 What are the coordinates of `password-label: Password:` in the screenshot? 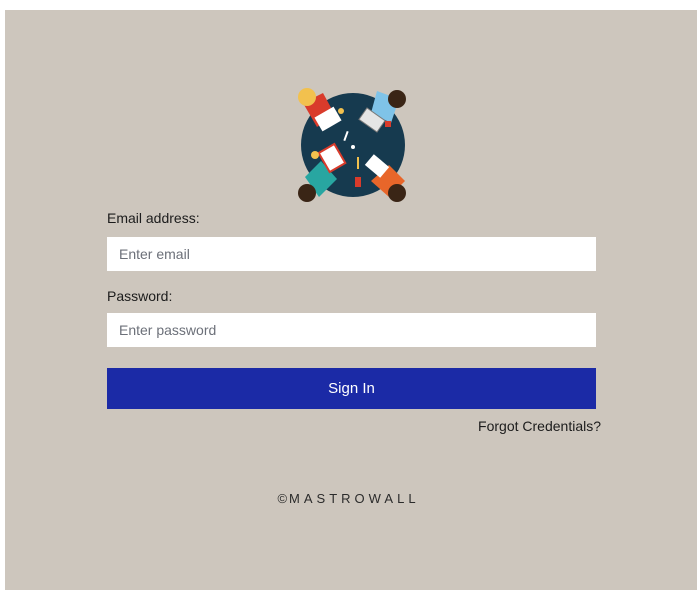 It's located at (140, 296).